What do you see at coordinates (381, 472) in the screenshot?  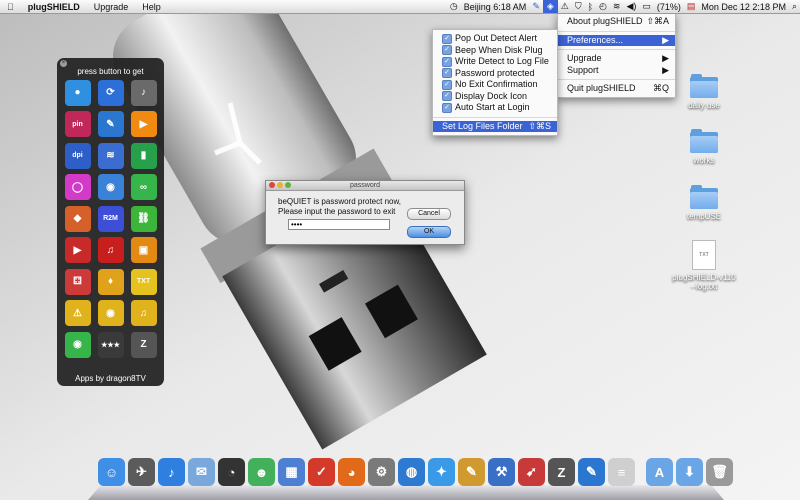 I see `system-preferences-icon: ⚙` at bounding box center [381, 472].